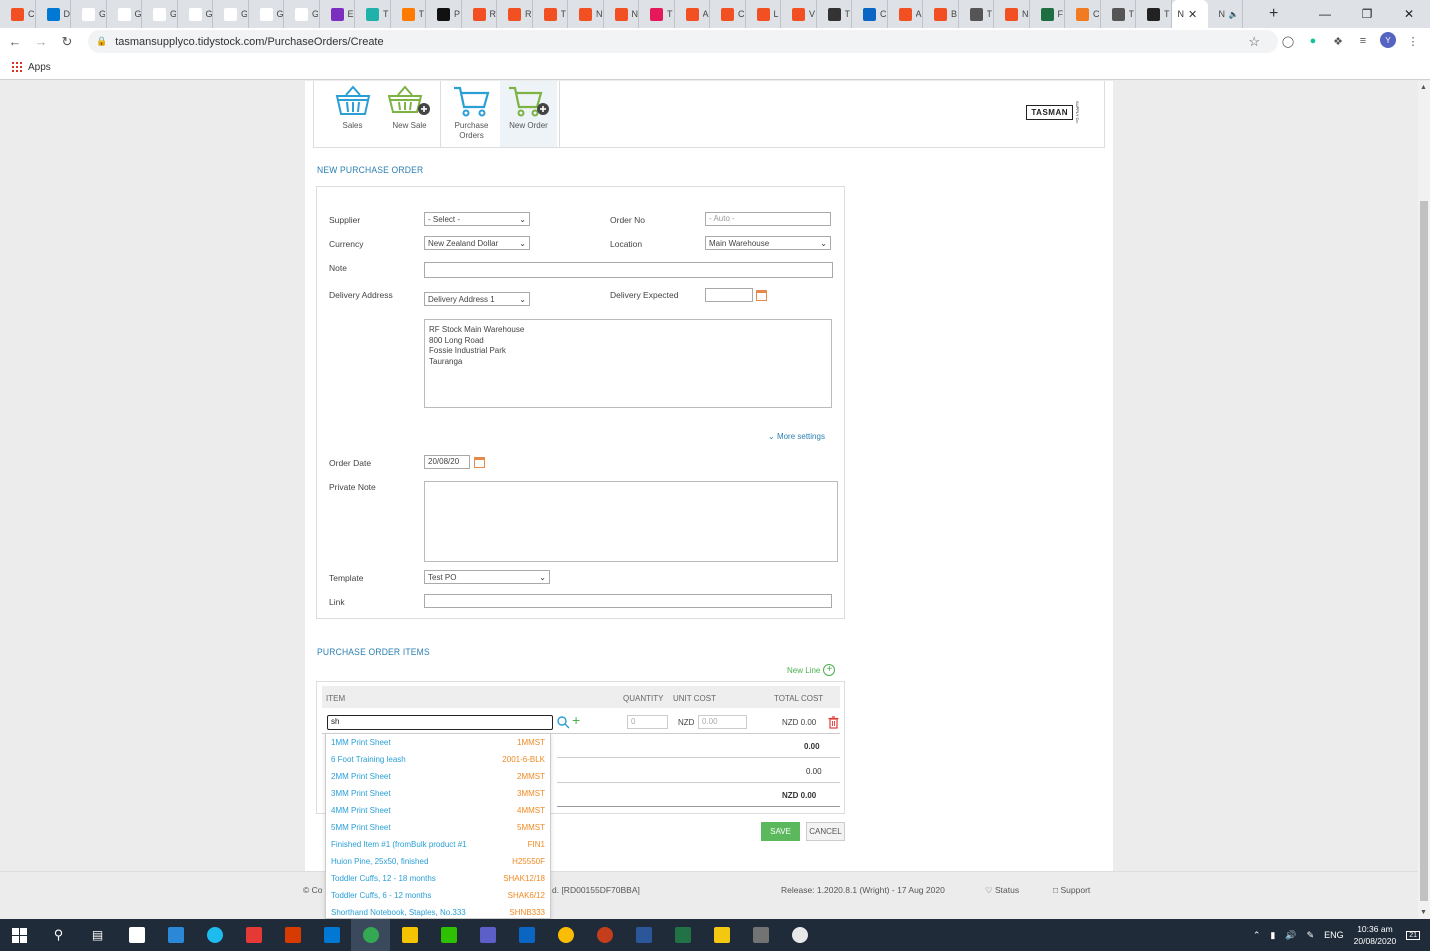 The image size is (1430, 951). What do you see at coordinates (721, 935) in the screenshot?
I see `powerbi-icon` at bounding box center [721, 935].